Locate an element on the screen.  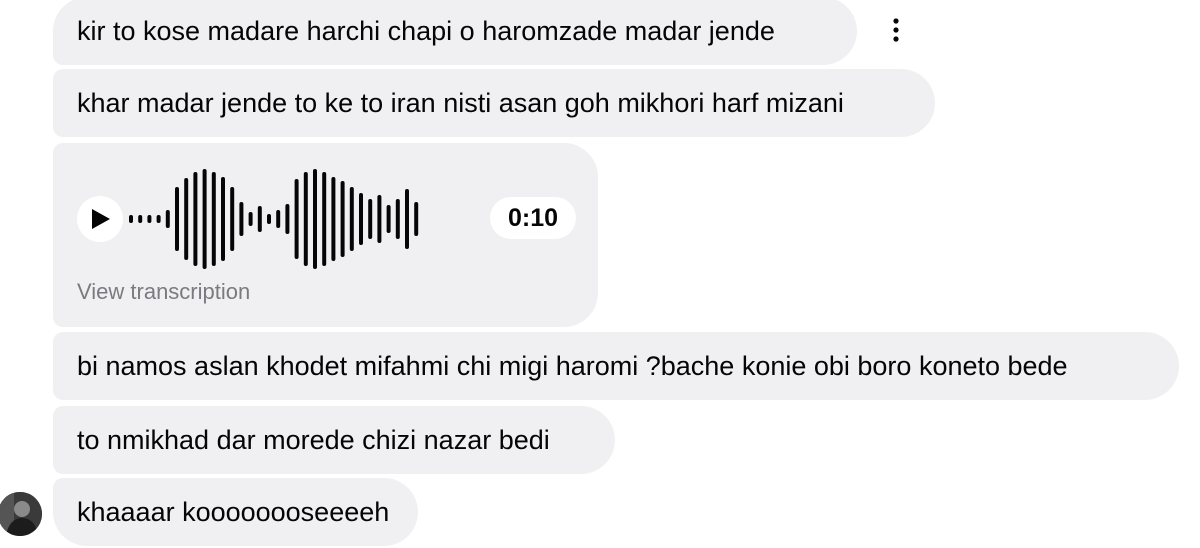
more-options-button is located at coordinates (896, 30).